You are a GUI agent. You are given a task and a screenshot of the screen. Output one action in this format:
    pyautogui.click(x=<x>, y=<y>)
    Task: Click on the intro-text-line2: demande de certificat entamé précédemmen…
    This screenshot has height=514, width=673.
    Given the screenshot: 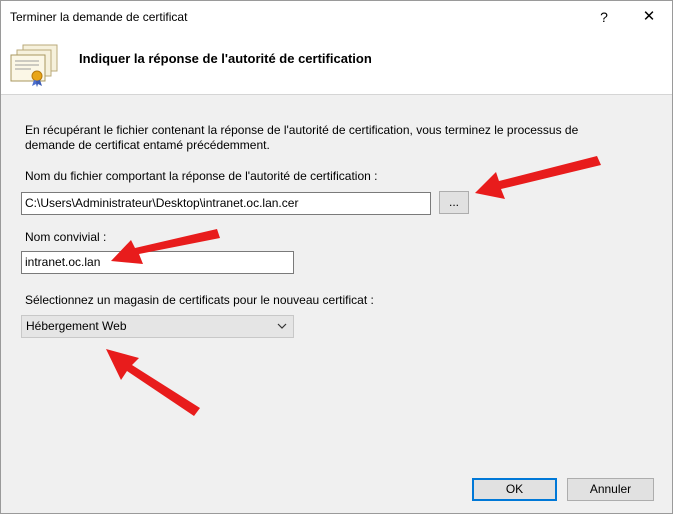 What is the action you would take?
    pyautogui.click(x=147, y=145)
    